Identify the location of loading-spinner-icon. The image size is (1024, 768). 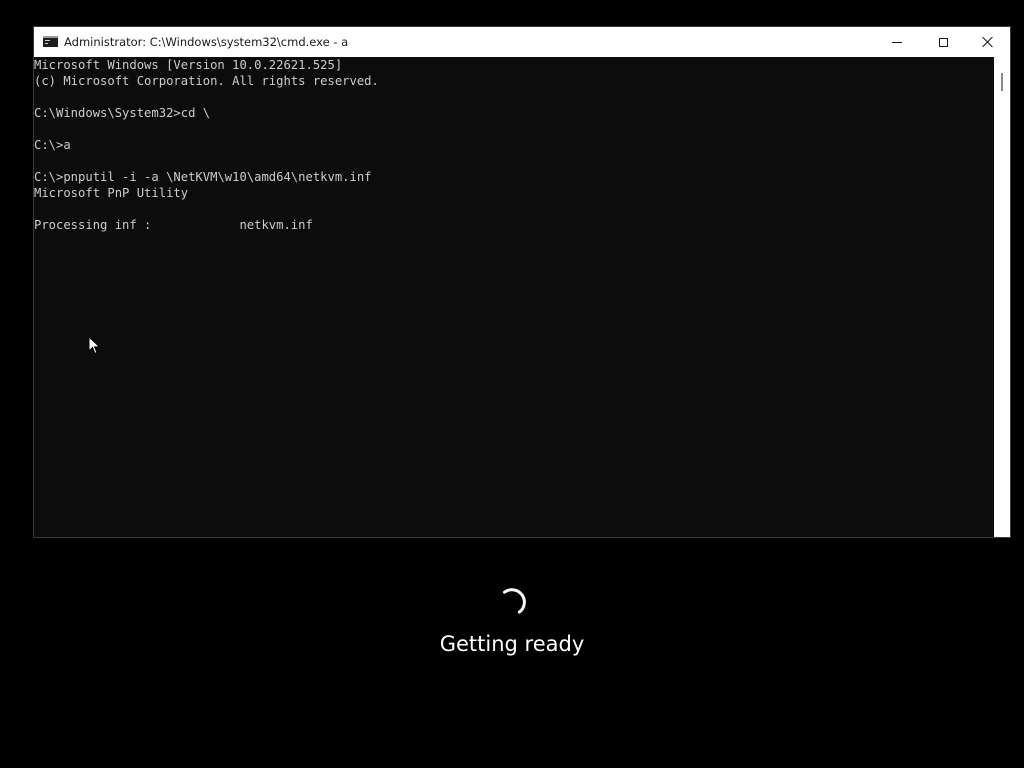
(514, 601).